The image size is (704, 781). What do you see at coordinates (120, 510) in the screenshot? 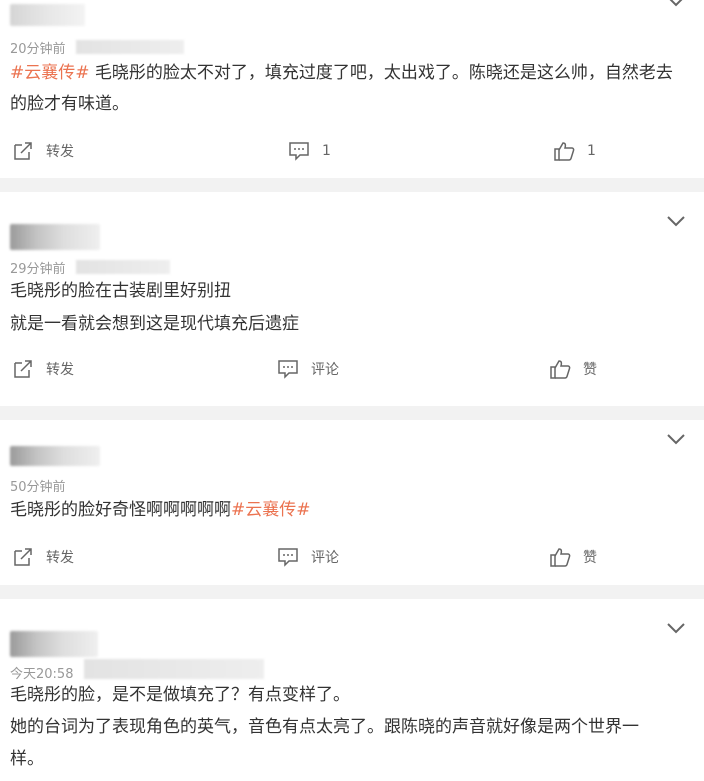
I see `comment-body: 毛晓彤的脸好奇怪啊啊啊啊啊` at bounding box center [120, 510].